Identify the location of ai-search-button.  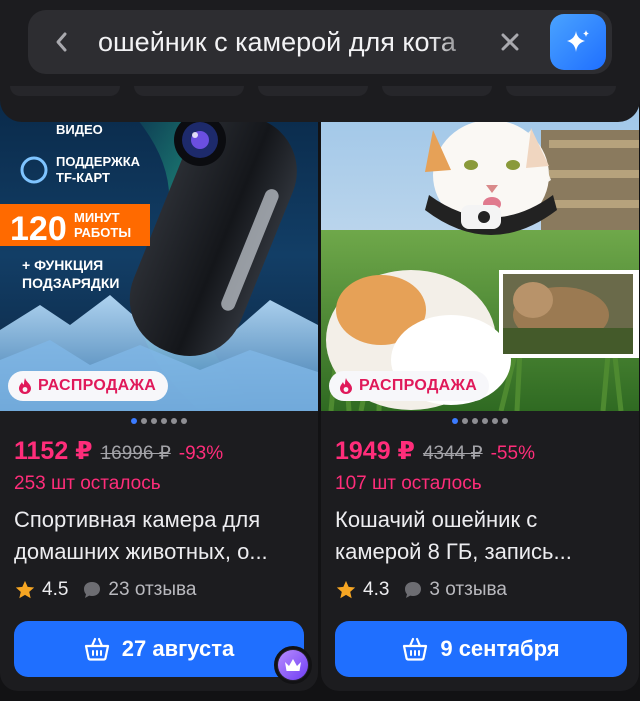
(578, 42).